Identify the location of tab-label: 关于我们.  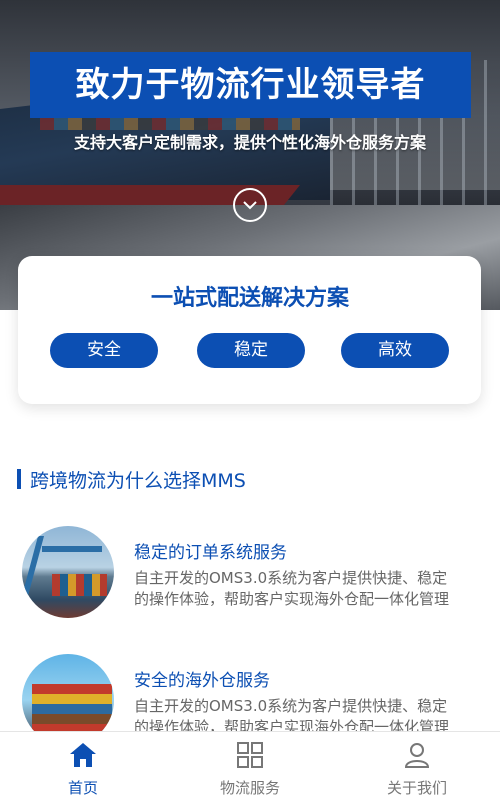
(416, 788).